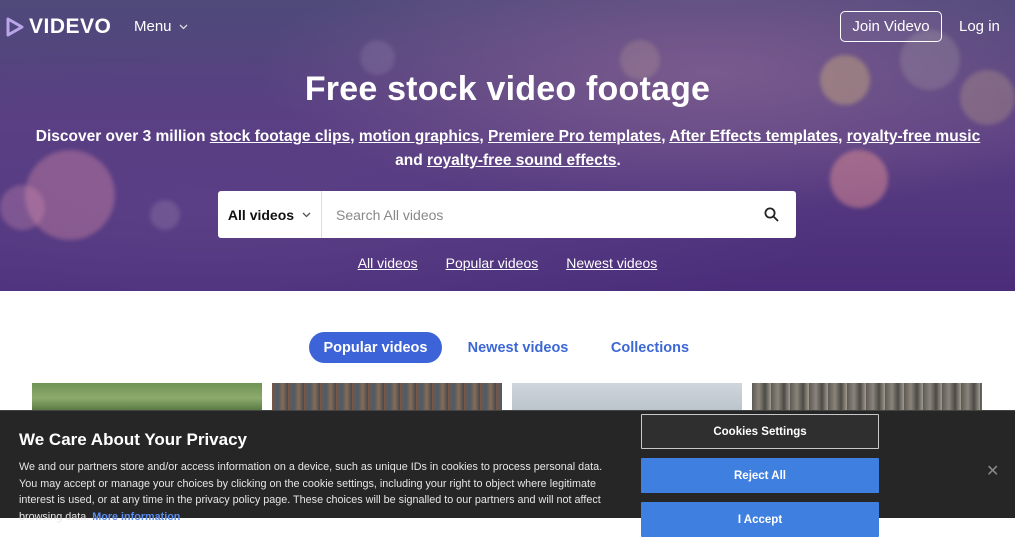  I want to click on quick-link-newest-videos: Newest videos, so click(611, 263).